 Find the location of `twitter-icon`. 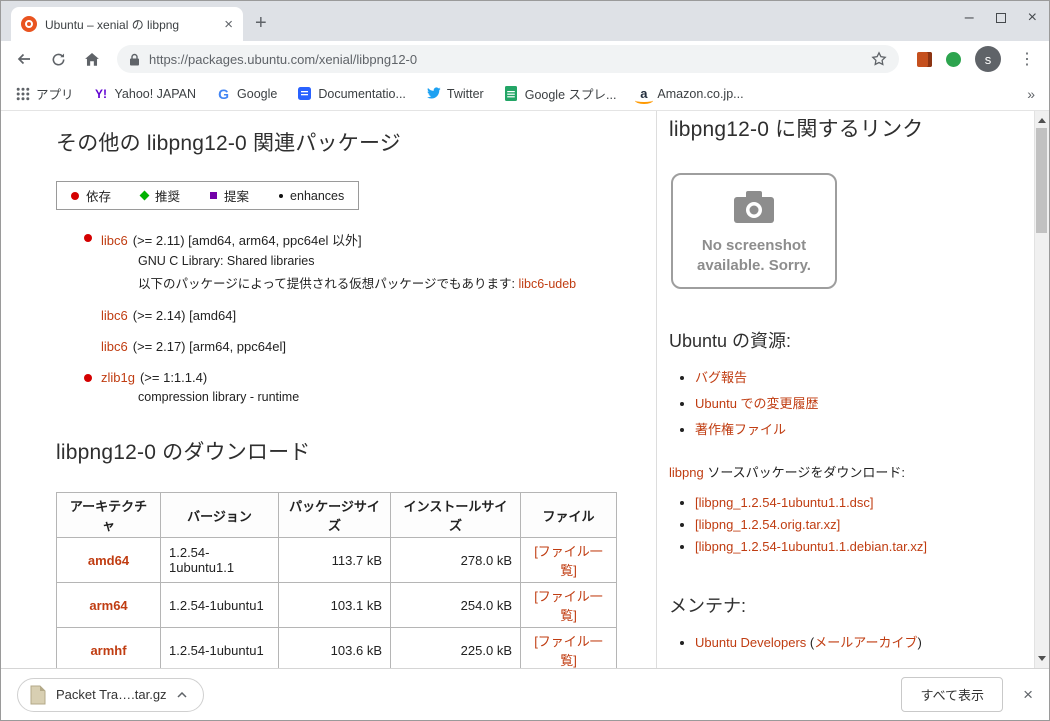

twitter-icon is located at coordinates (433, 93).